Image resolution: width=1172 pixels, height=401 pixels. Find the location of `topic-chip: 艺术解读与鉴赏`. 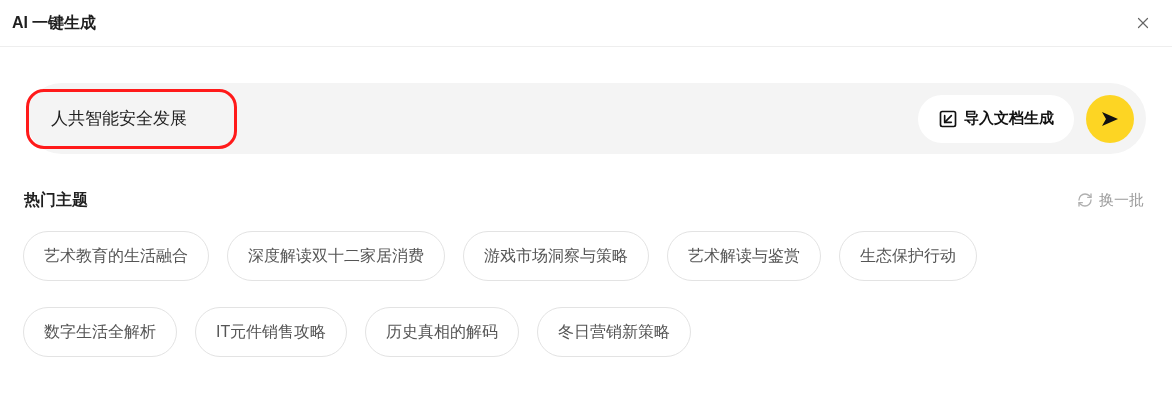

topic-chip: 艺术解读与鉴赏 is located at coordinates (744, 256).